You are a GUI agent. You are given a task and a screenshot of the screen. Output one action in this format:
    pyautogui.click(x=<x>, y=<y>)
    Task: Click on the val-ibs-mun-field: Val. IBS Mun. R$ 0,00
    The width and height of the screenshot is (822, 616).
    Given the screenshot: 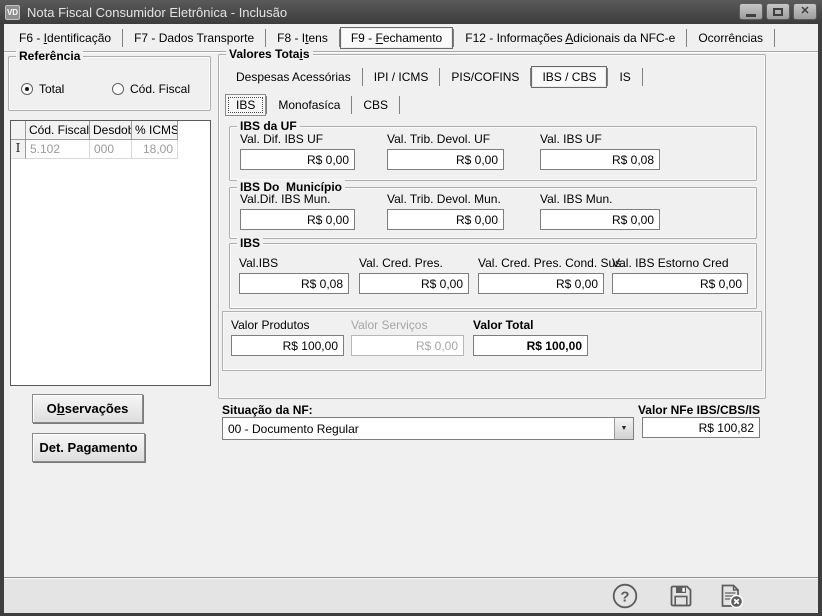 What is the action you would take?
    pyautogui.click(x=600, y=211)
    